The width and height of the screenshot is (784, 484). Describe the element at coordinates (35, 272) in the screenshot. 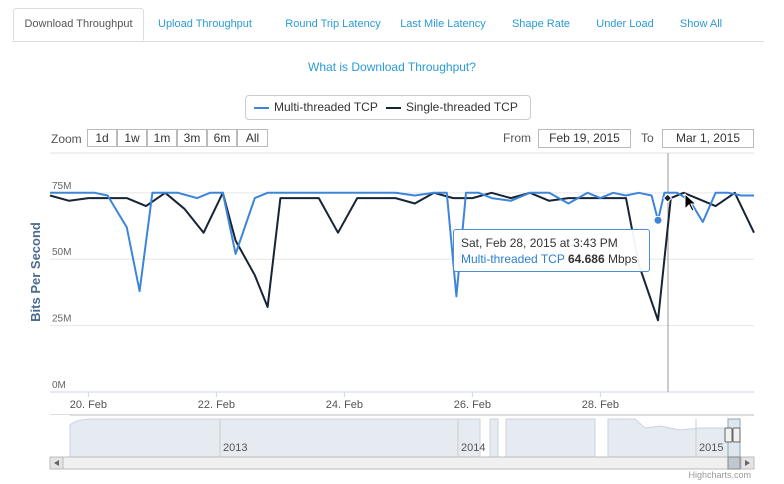

I see `y-axis-title: Bits Per Second` at that location.